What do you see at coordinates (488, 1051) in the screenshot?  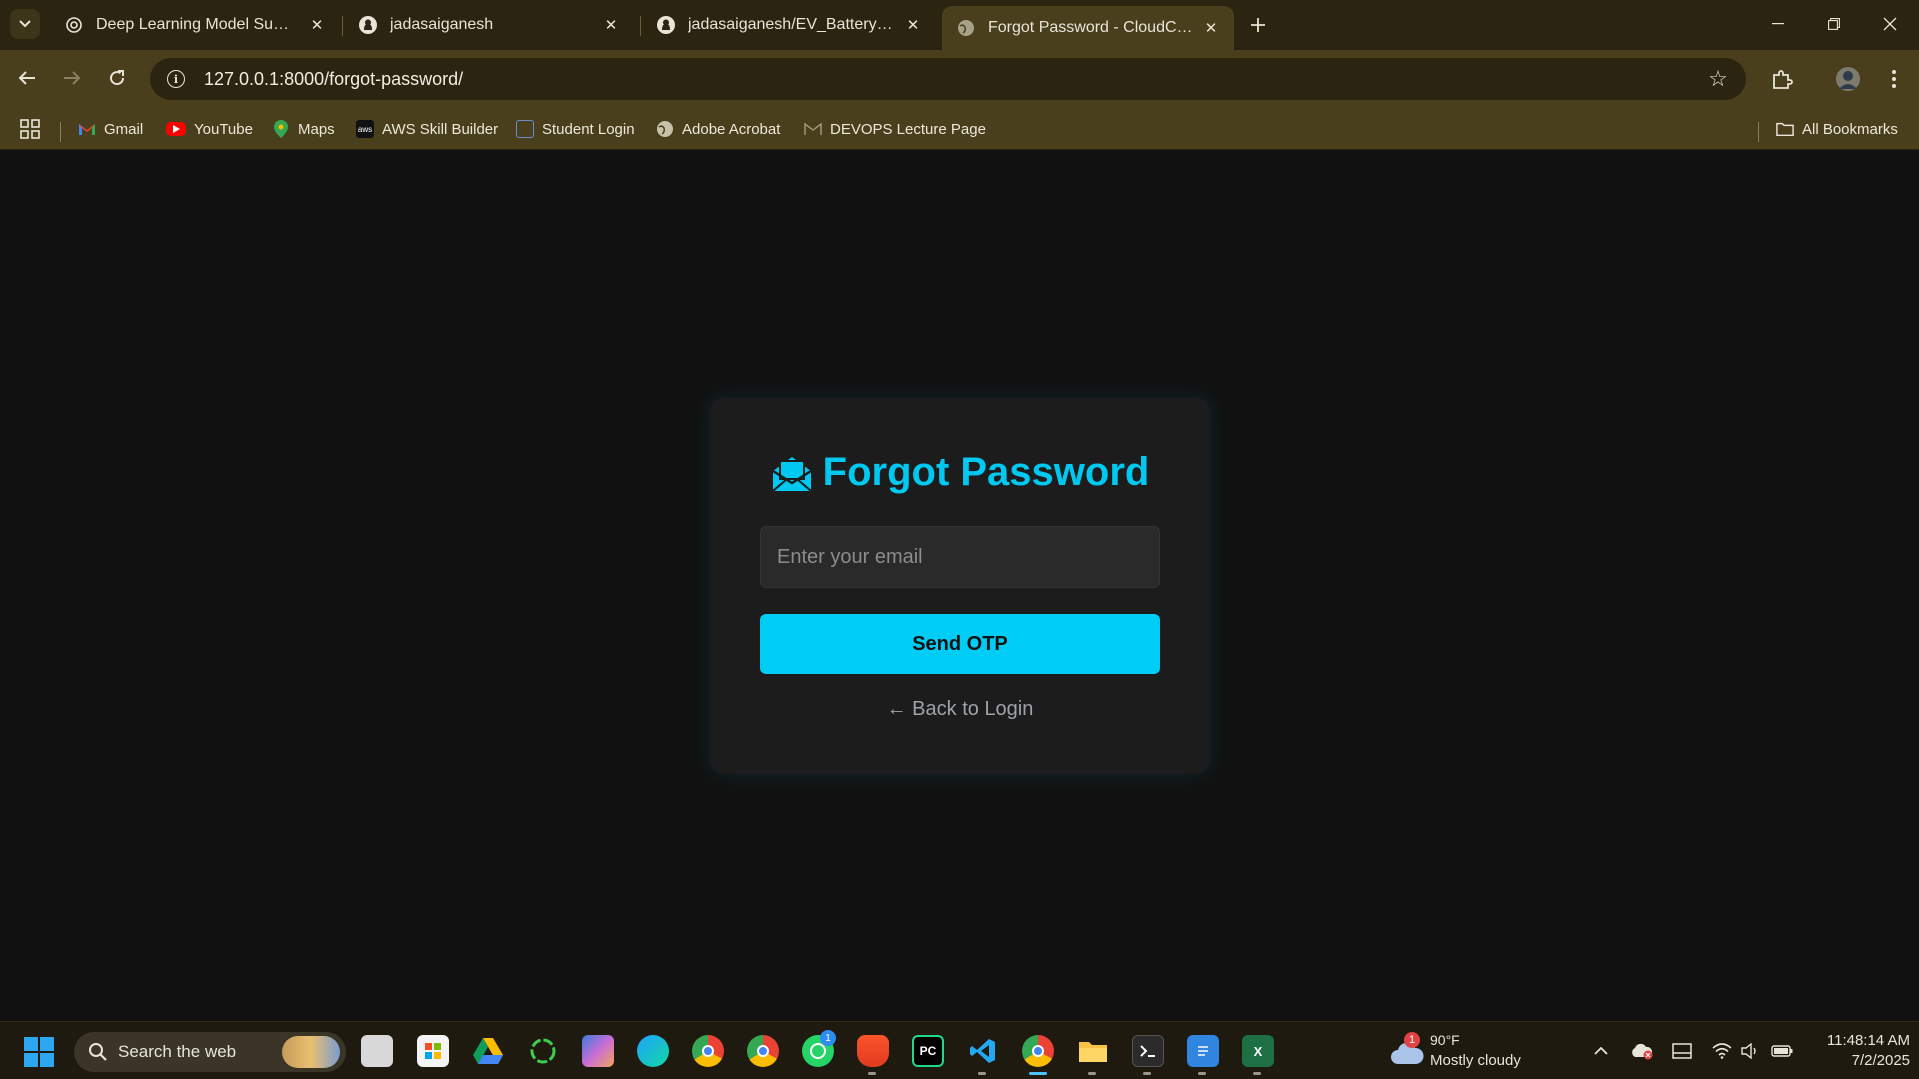 I see `google-drive-icon` at bounding box center [488, 1051].